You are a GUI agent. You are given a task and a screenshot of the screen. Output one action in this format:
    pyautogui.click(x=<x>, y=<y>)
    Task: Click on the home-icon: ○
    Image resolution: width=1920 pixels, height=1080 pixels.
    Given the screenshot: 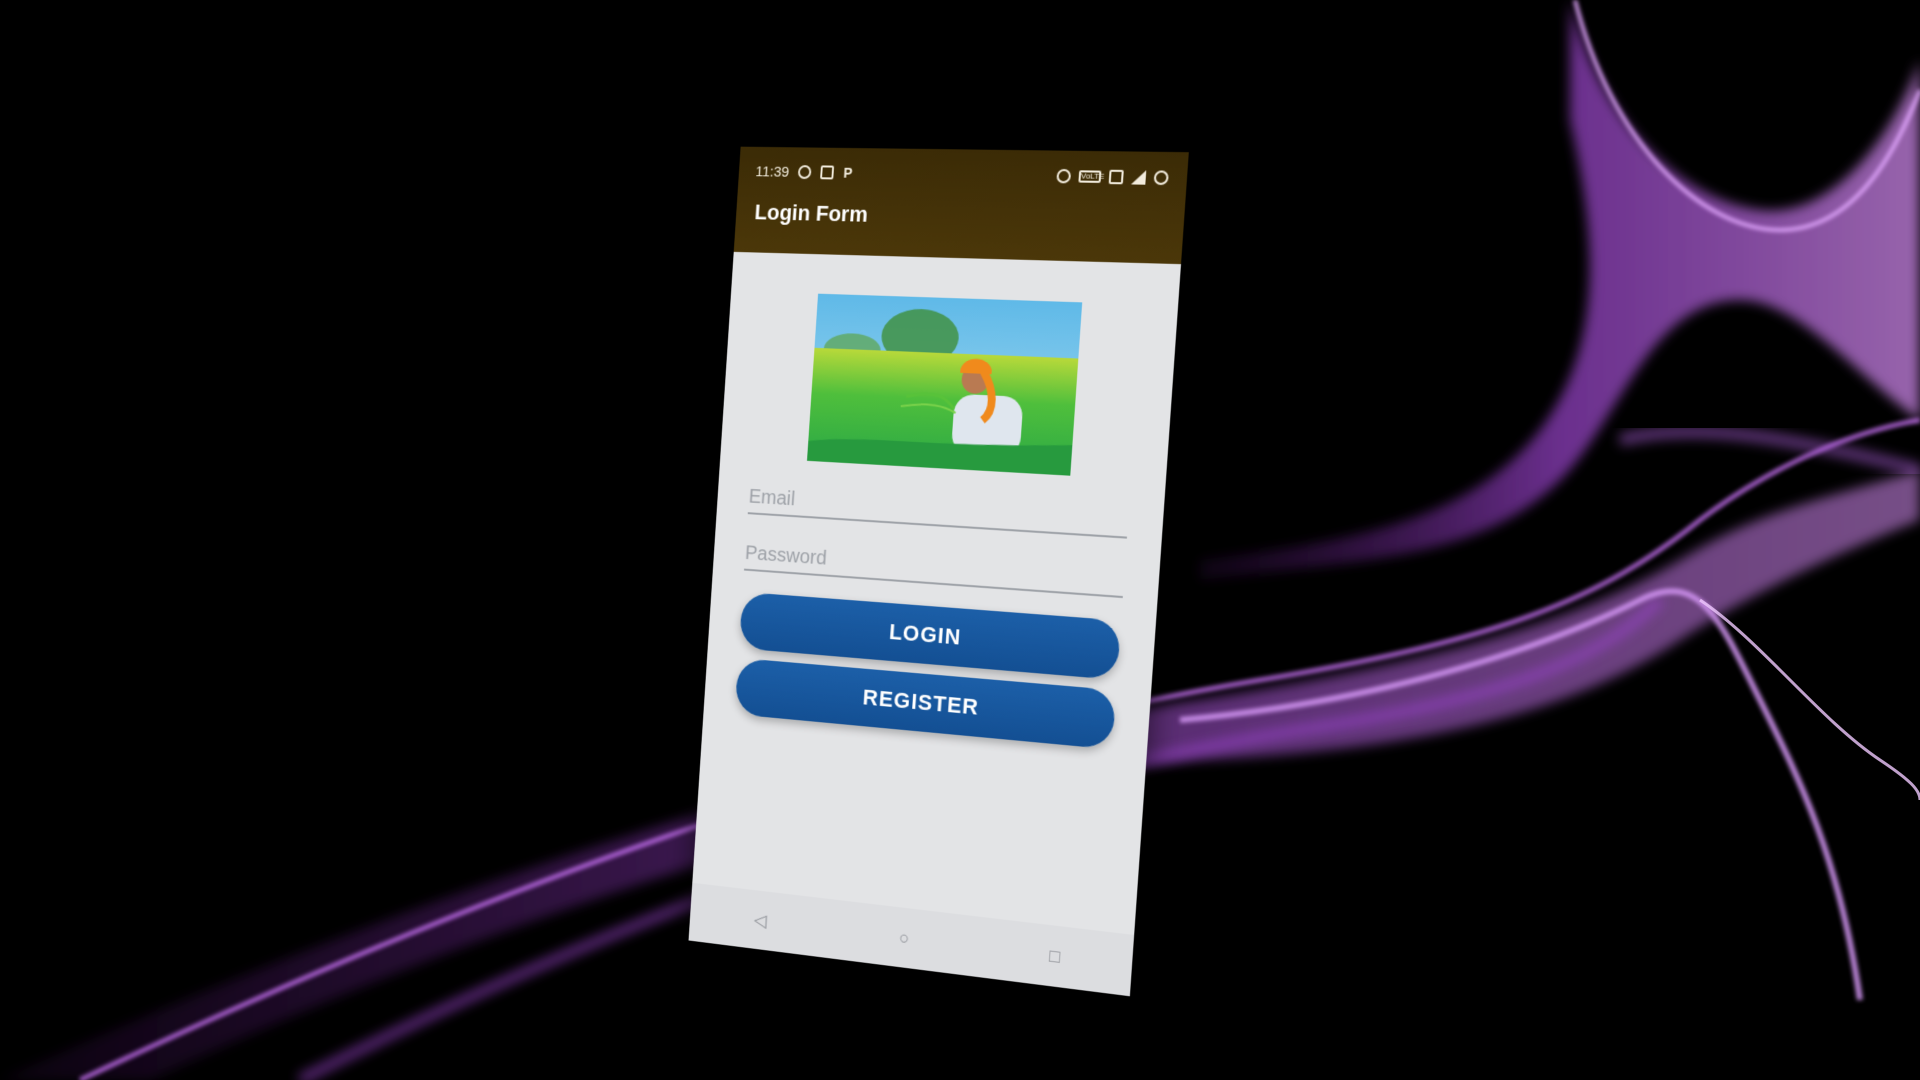 What is the action you would take?
    pyautogui.click(x=904, y=938)
    